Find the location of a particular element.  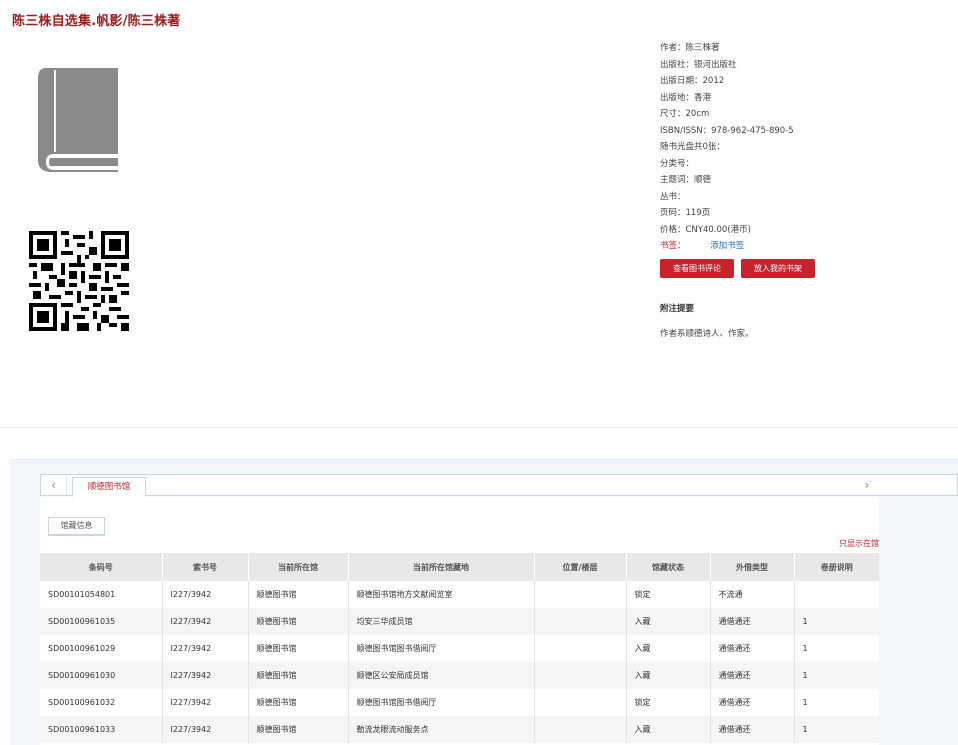

only-show-available-link: 只显示在馆 is located at coordinates (859, 543).